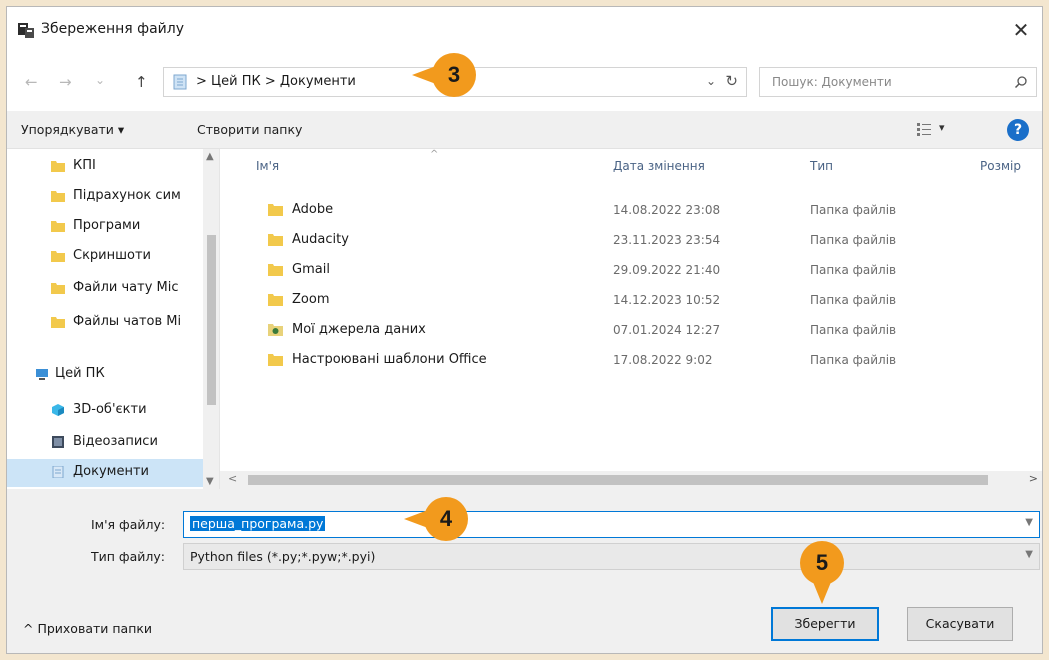  Describe the element at coordinates (359, 329) in the screenshot. I see `file-name: Мої джерела даних` at that location.